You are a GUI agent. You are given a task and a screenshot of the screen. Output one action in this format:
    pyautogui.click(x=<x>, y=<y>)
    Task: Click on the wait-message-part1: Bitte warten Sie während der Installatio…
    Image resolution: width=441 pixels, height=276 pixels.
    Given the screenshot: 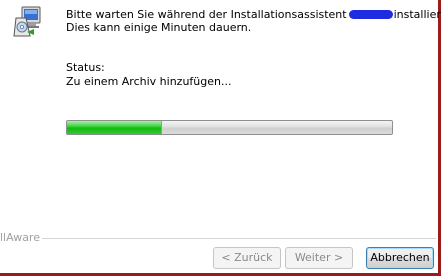 What is the action you would take?
    pyautogui.click(x=206, y=14)
    